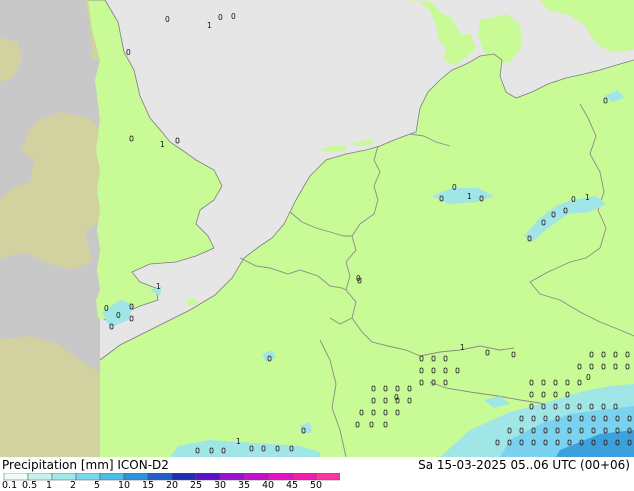 The width and height of the screenshot is (634, 491). Describe the element at coordinates (97, 485) in the screenshot. I see `scale-tick-label: 5` at that location.